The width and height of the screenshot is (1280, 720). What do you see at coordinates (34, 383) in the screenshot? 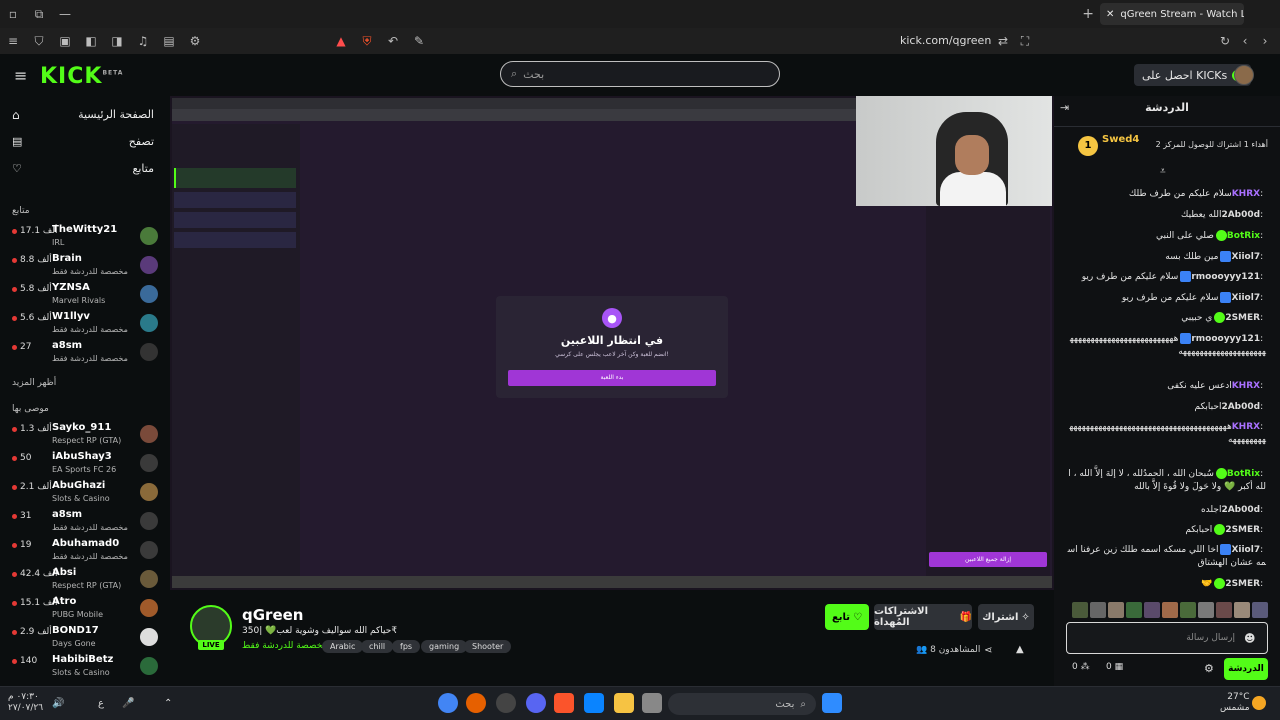
I see `show-more-link: أظهر المزيد` at bounding box center [34, 383].